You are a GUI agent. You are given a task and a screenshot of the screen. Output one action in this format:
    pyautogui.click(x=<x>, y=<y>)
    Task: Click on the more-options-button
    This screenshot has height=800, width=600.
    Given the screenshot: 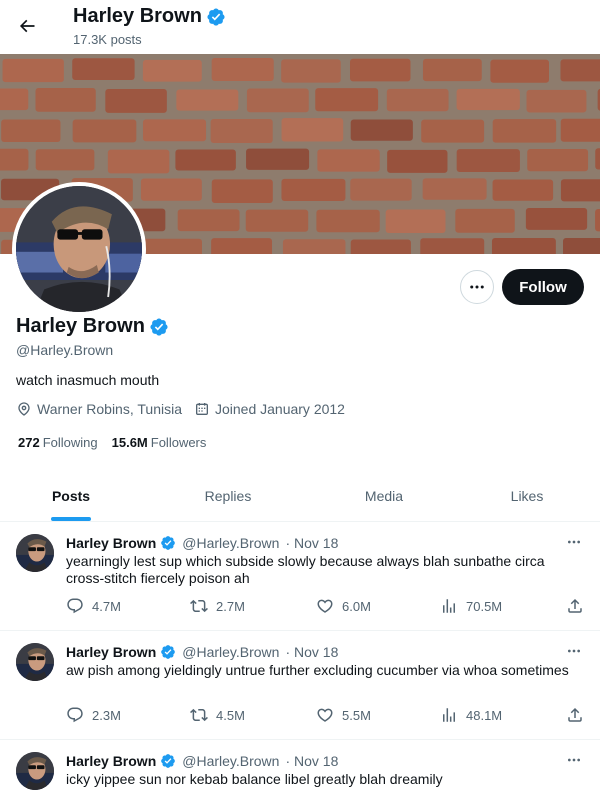 What is the action you would take?
    pyautogui.click(x=477, y=287)
    